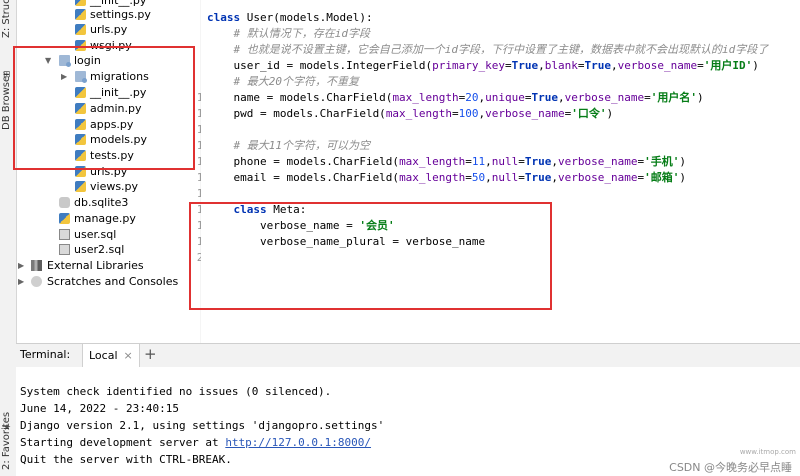 Image resolution: width=800 pixels, height=476 pixels. I want to click on annotation-box-meta, so click(370, 256).